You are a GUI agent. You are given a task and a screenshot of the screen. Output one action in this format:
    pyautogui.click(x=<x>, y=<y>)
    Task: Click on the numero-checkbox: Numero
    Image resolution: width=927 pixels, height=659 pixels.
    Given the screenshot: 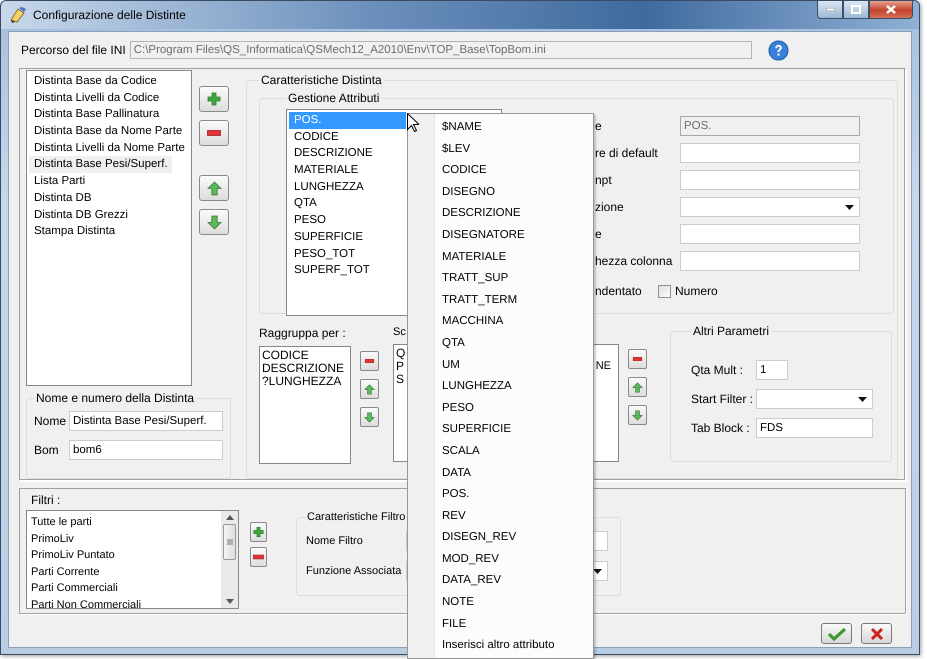 What is the action you would take?
    pyautogui.click(x=688, y=291)
    